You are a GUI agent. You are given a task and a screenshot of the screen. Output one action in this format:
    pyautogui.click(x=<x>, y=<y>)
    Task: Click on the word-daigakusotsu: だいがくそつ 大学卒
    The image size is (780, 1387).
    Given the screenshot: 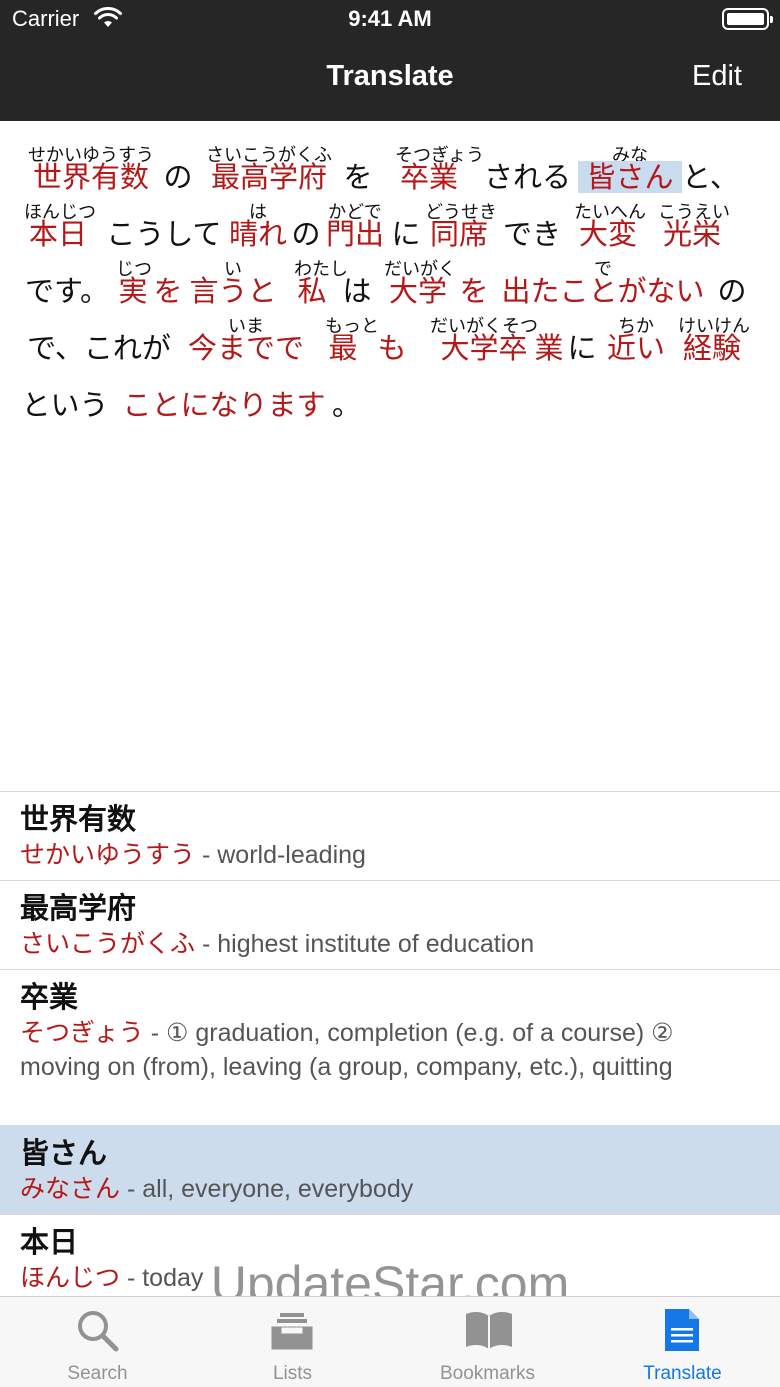 What is the action you would take?
    pyautogui.click(x=484, y=333)
    